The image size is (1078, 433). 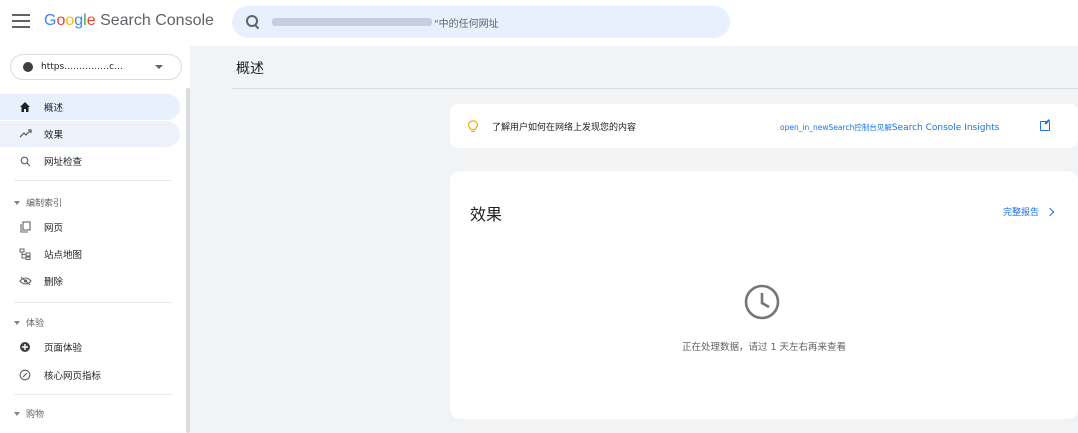 I want to click on property-favicon-icon, so click(x=28, y=67).